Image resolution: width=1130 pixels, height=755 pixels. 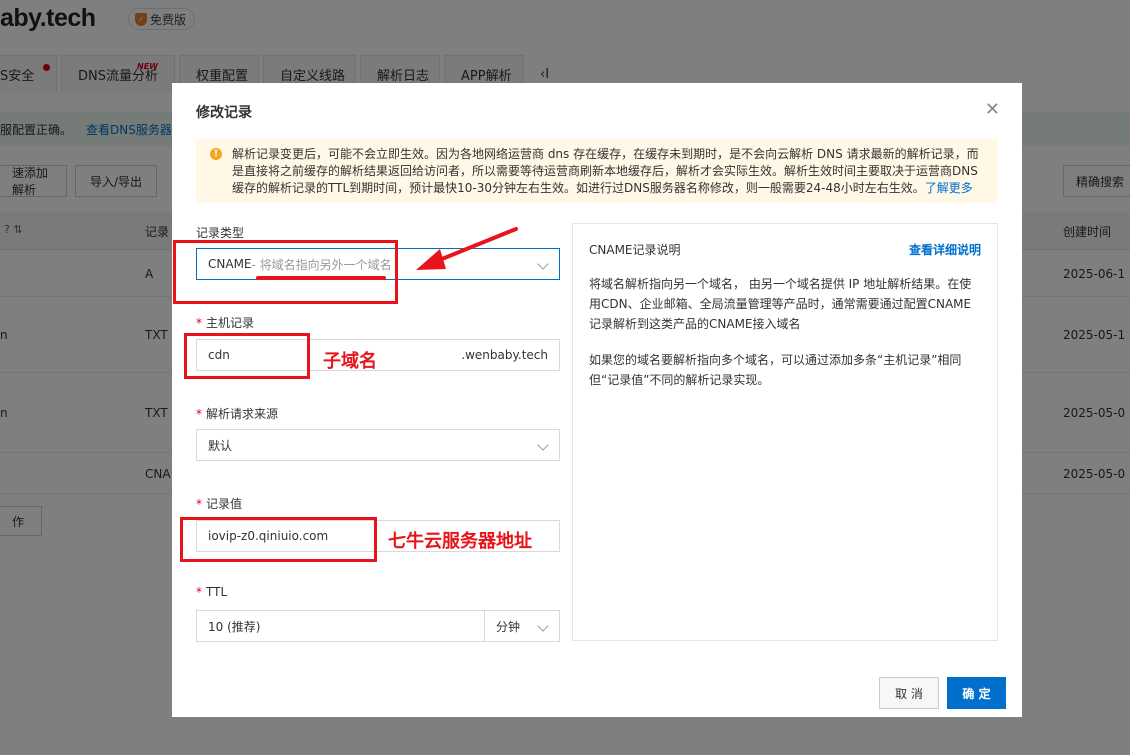 What do you see at coordinates (378, 445) in the screenshot?
I see `request-source-select: 默认` at bounding box center [378, 445].